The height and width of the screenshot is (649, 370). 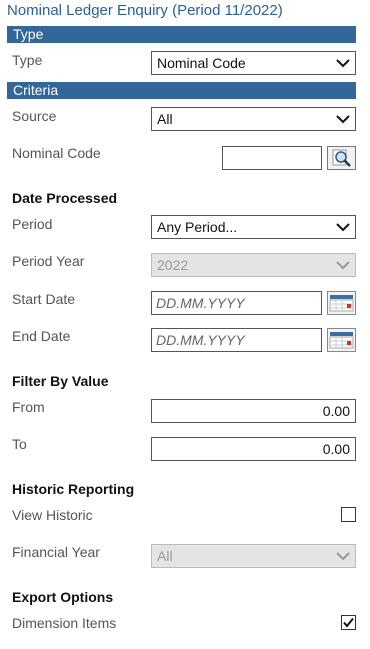 What do you see at coordinates (65, 198) in the screenshot?
I see `date-processed-heading: Date Processed` at bounding box center [65, 198].